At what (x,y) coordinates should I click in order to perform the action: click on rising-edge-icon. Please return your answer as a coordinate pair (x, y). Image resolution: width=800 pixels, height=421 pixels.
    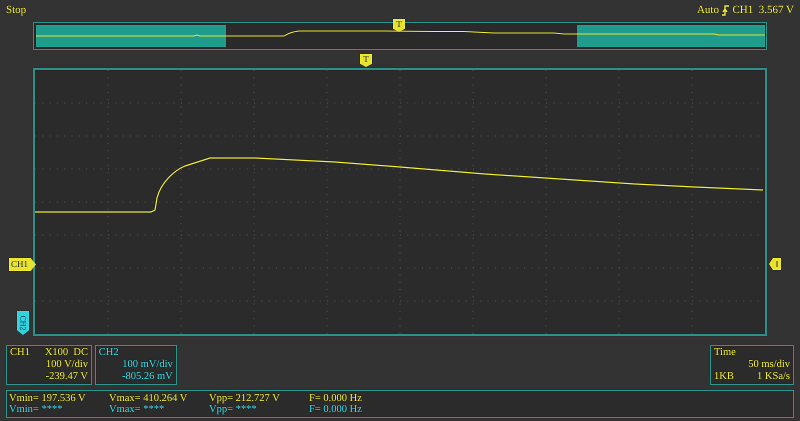
    Looking at the image, I should click on (726, 10).